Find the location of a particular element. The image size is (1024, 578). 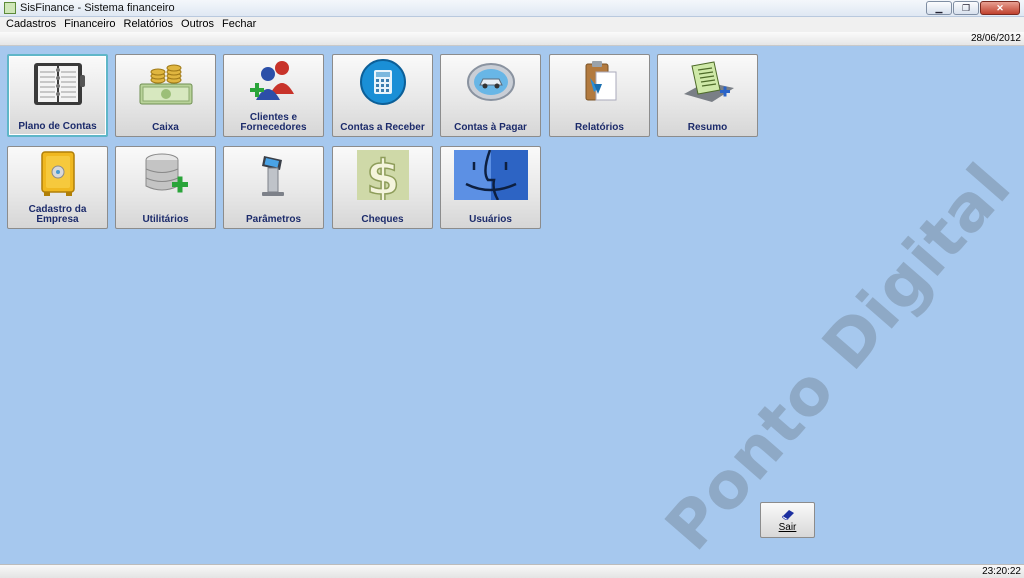

maximize-button: ❐ is located at coordinates (966, 8).